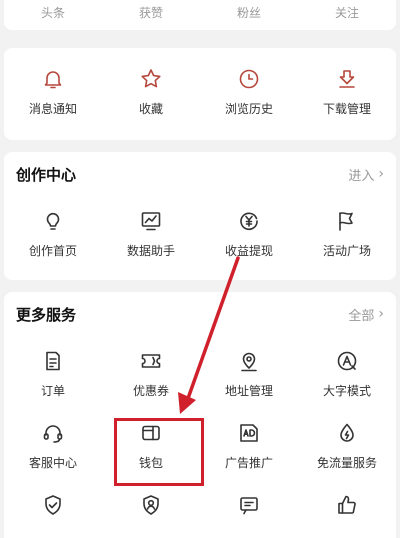 This screenshot has height=538, width=400. Describe the element at coordinates (347, 94) in the screenshot. I see `quick-item-downloads: 下载管理` at that location.